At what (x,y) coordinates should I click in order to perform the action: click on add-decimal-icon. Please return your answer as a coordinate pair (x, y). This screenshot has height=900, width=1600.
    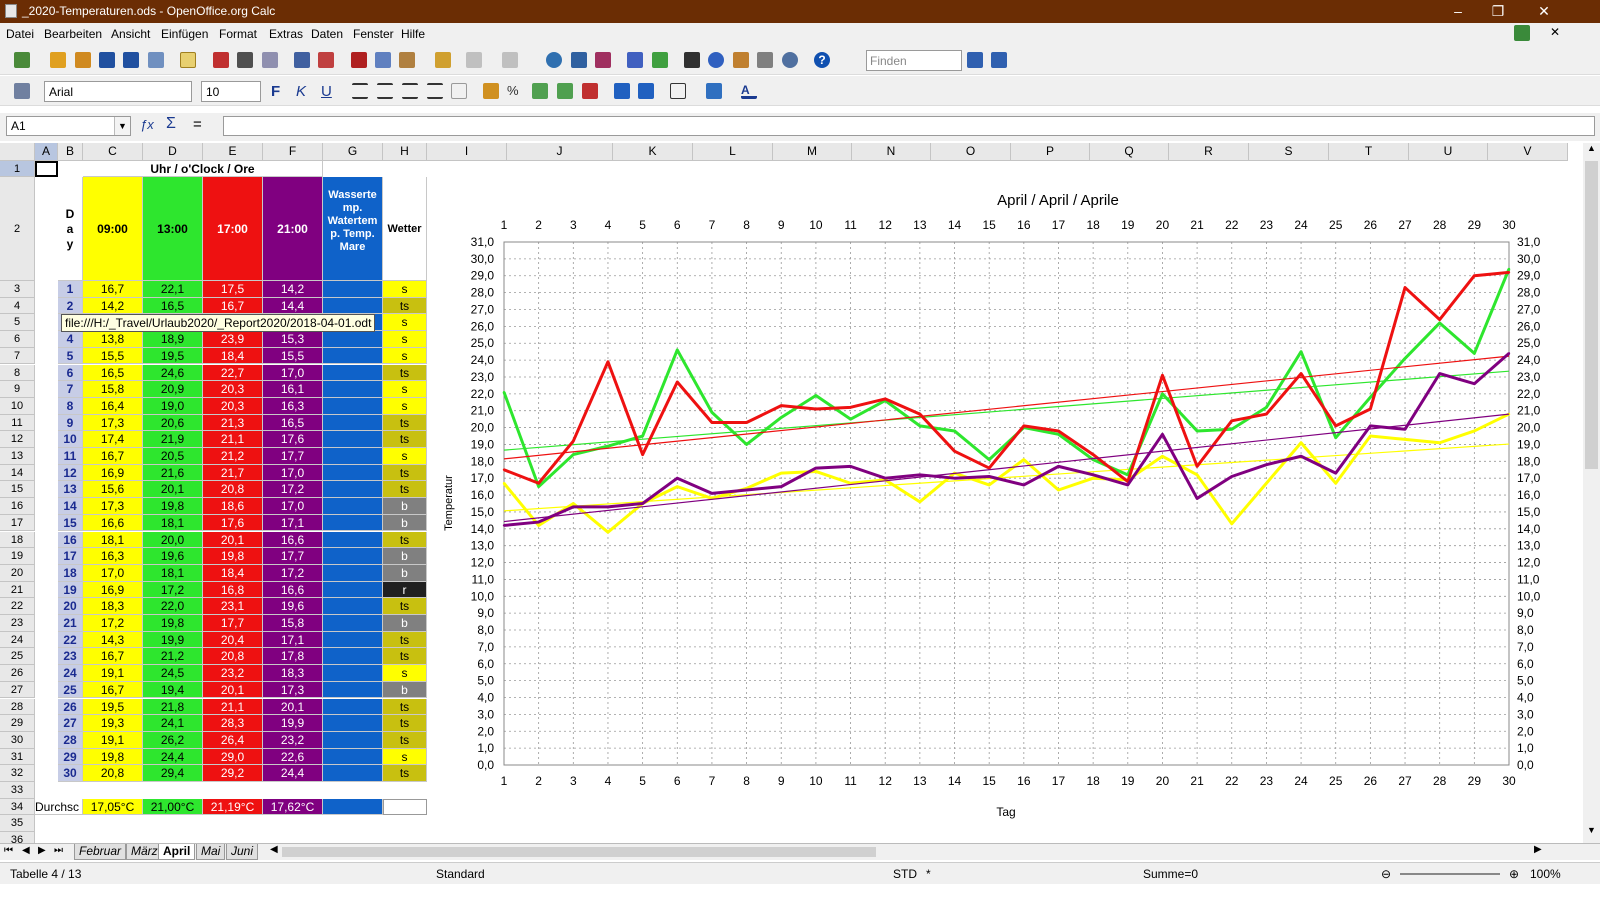
    Looking at the image, I should click on (565, 91).